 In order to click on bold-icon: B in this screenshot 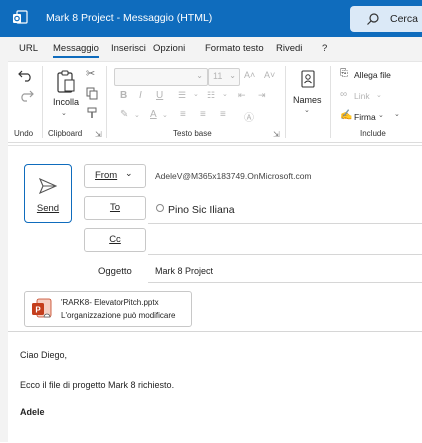, I will do `click(123, 95)`.